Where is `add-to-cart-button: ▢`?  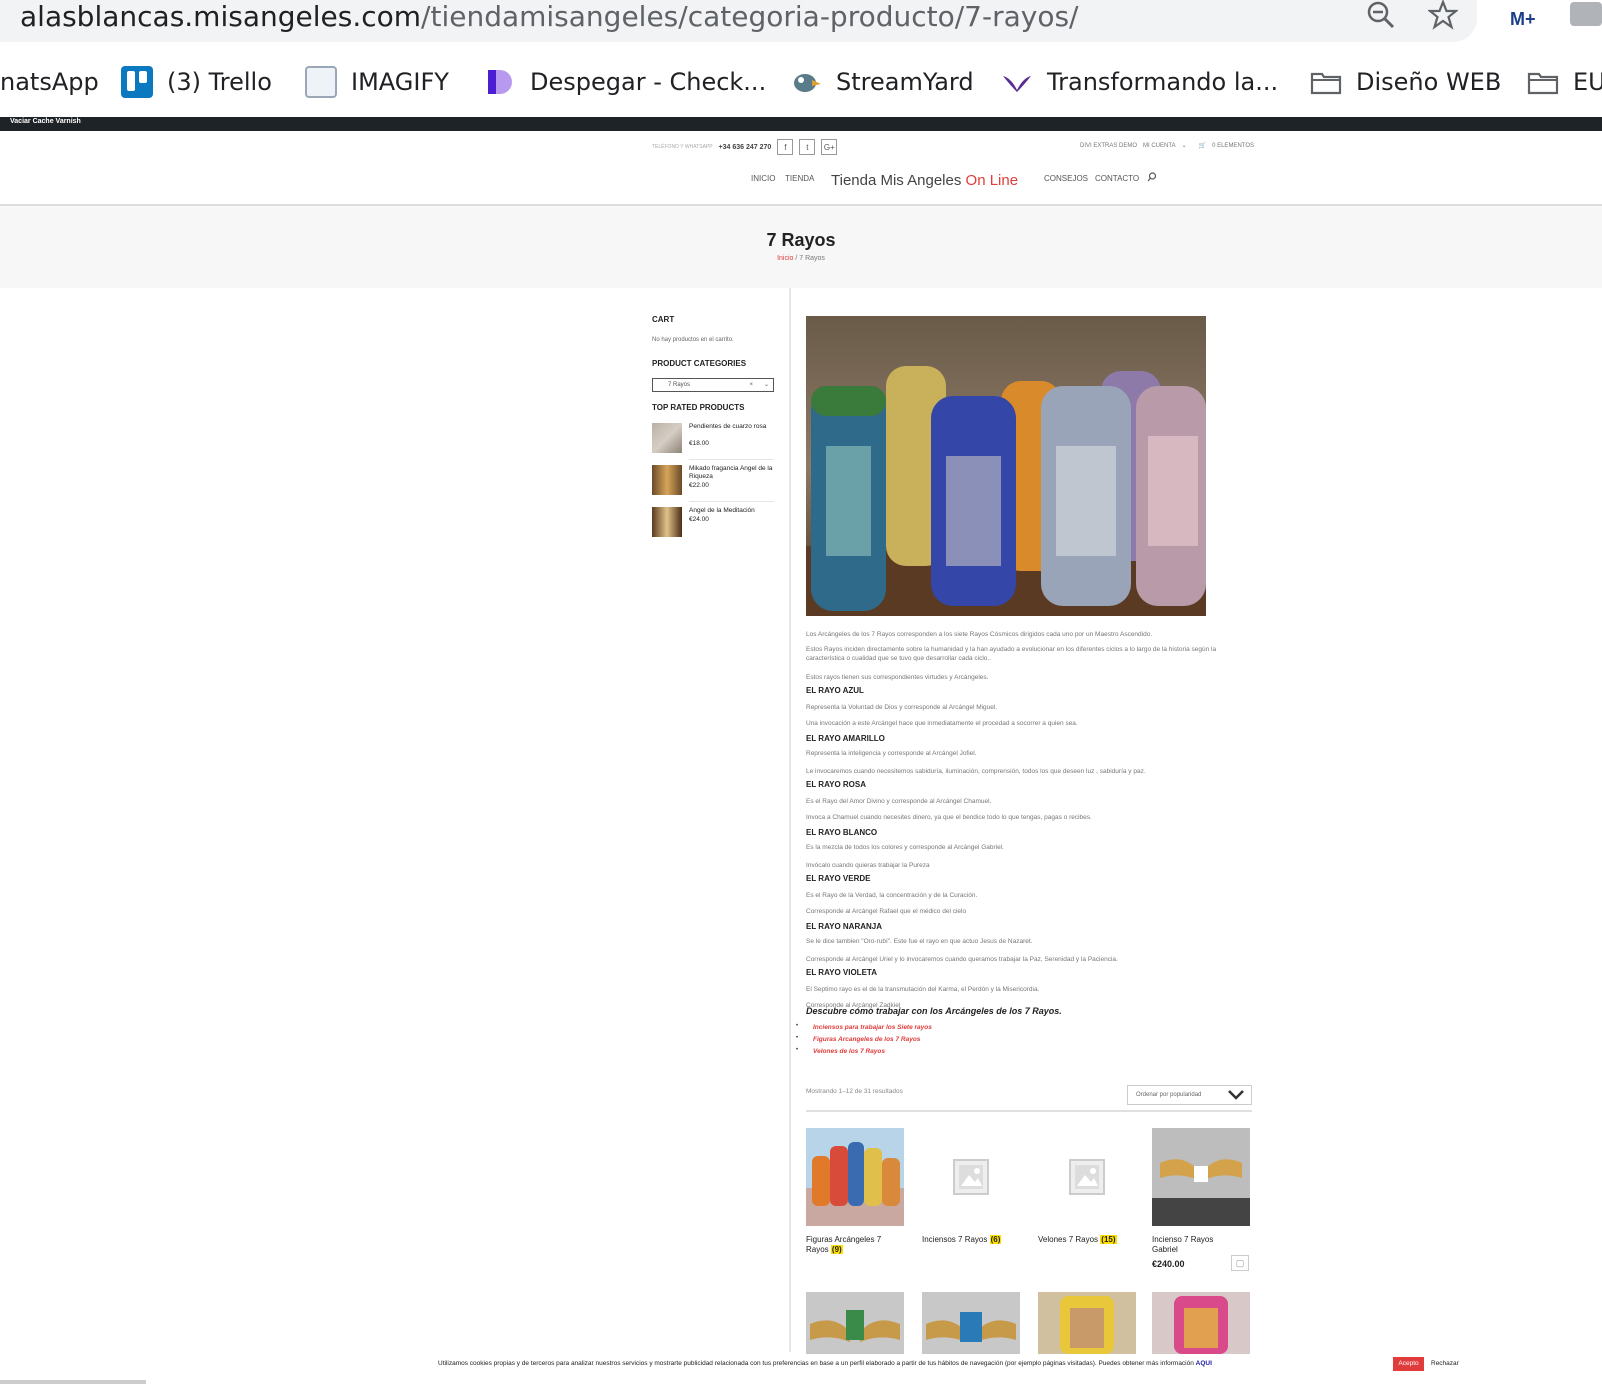
add-to-cart-button: ▢ is located at coordinates (1240, 1263).